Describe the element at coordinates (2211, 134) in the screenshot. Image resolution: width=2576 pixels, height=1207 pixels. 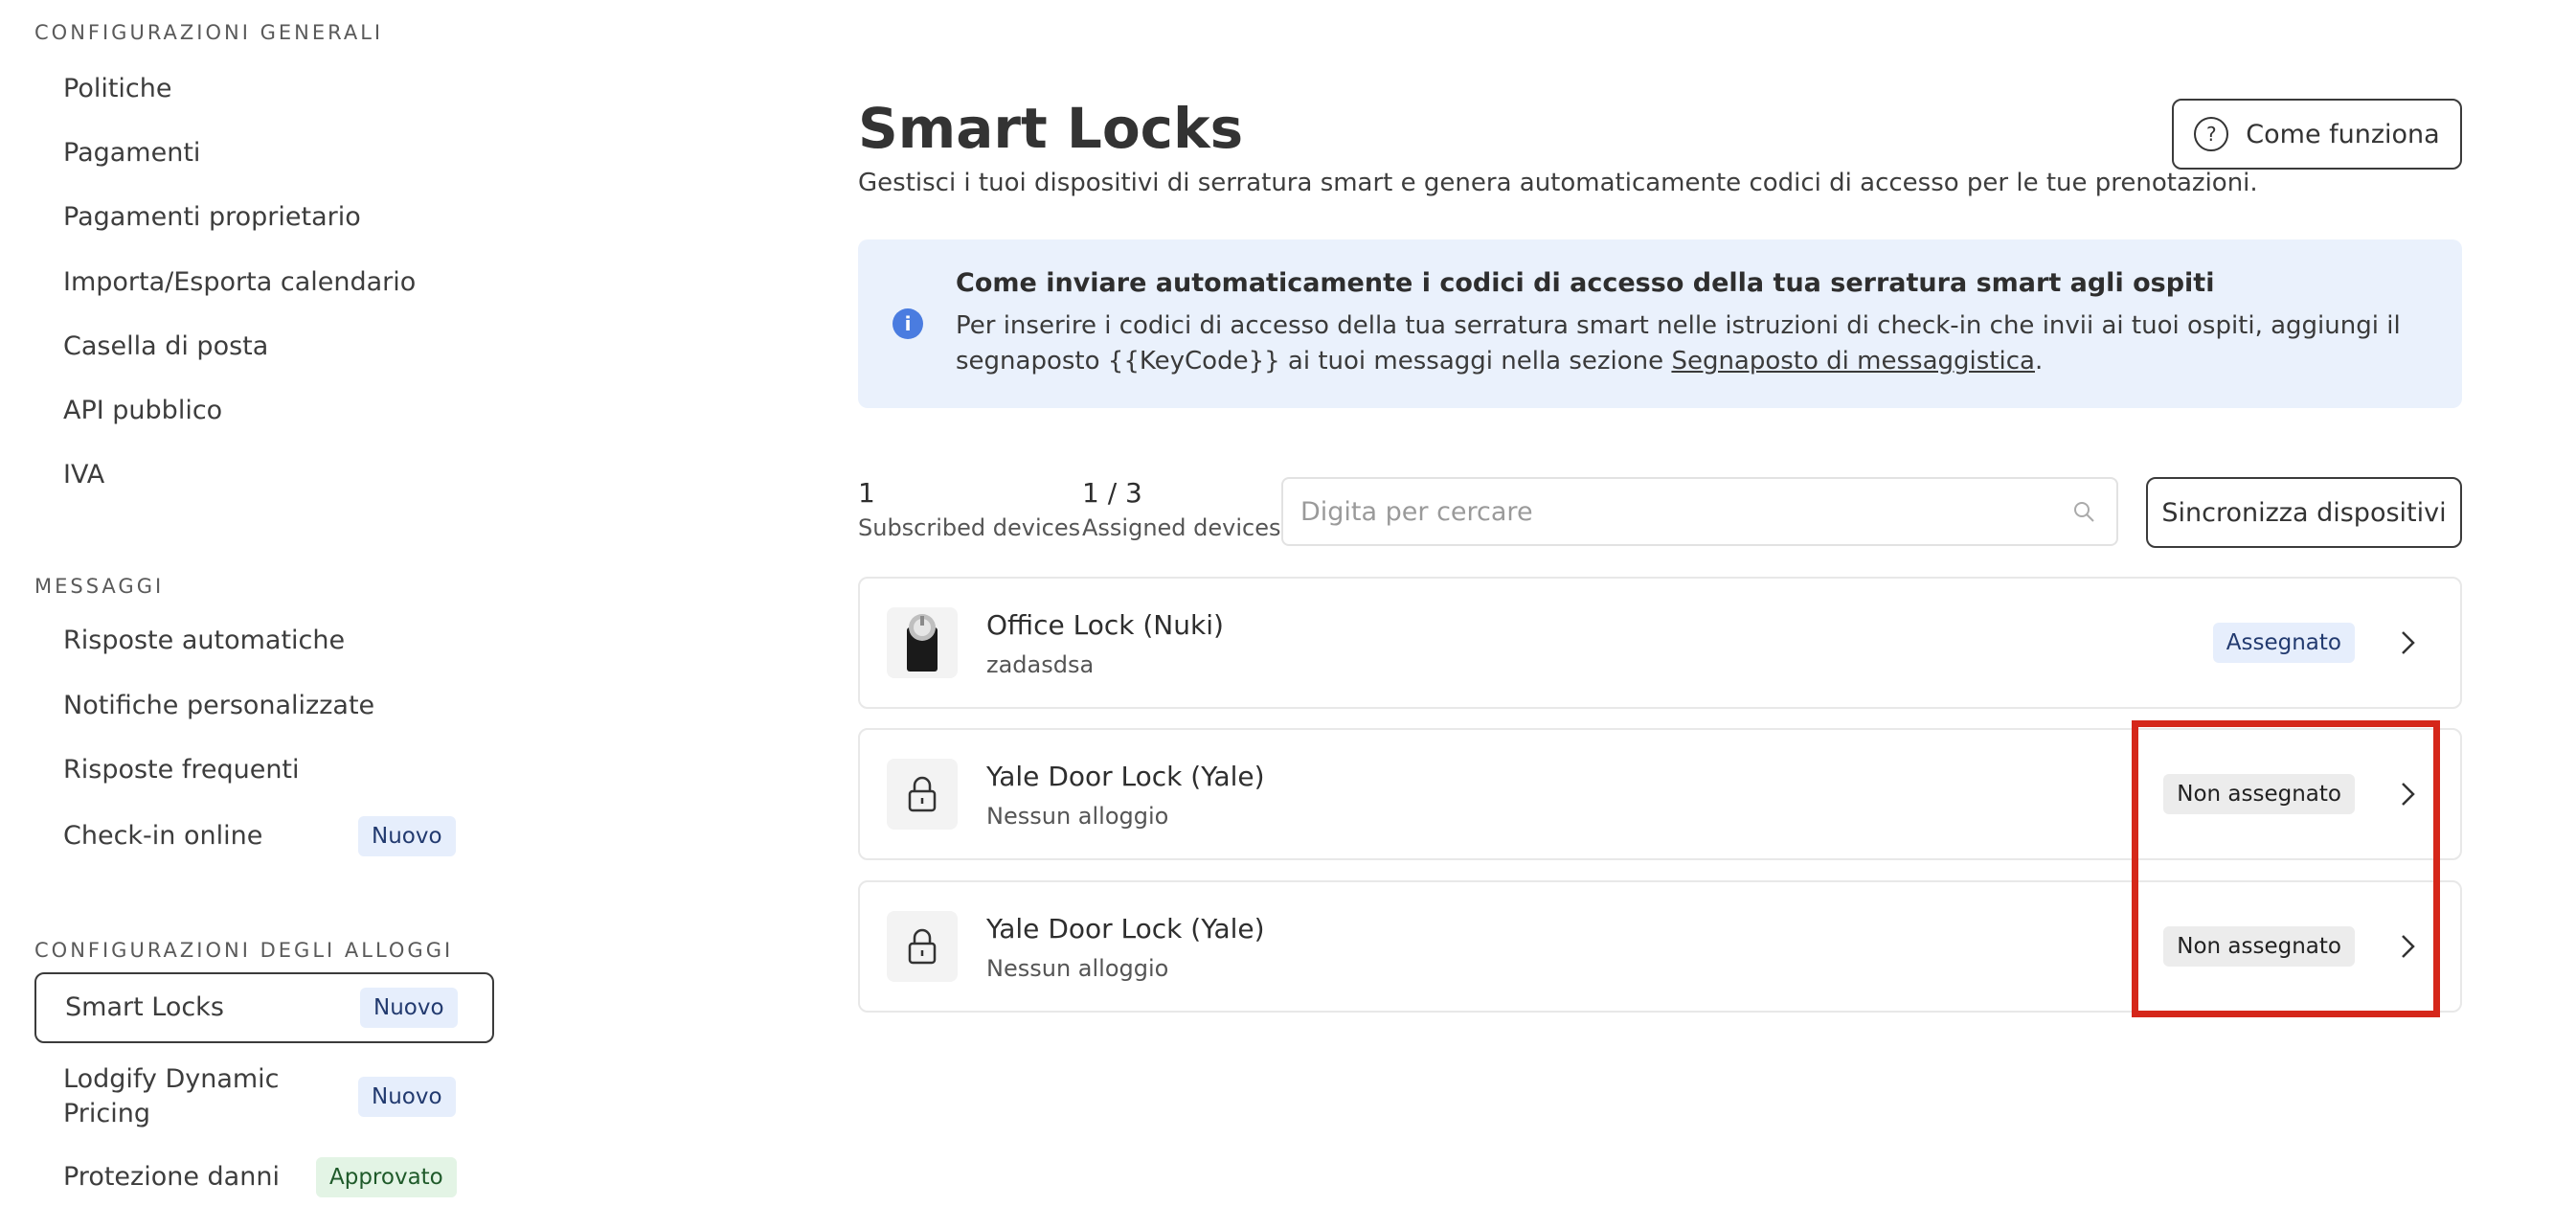
I see `help-icon: ?` at that location.